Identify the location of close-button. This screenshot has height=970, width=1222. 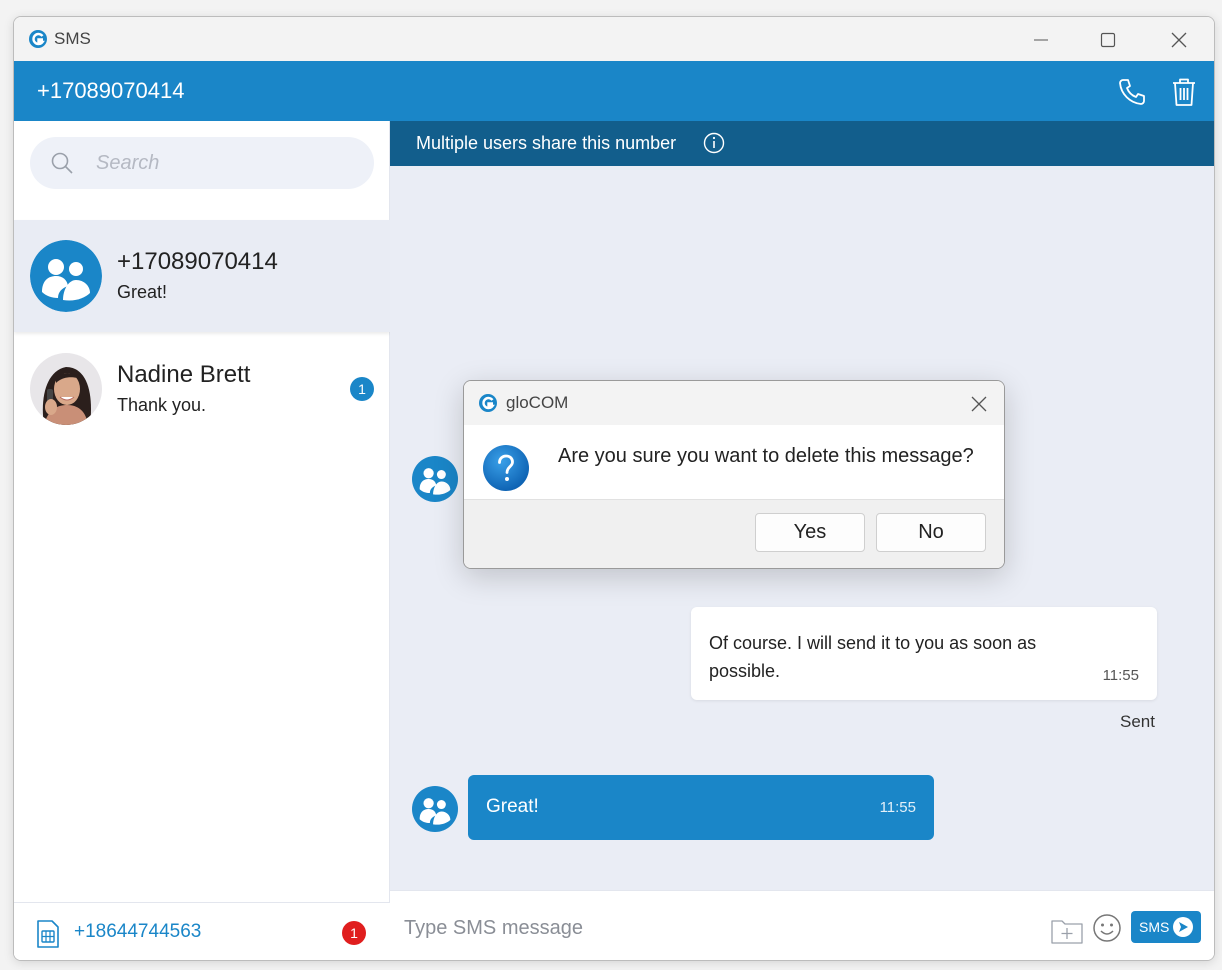
(1179, 40).